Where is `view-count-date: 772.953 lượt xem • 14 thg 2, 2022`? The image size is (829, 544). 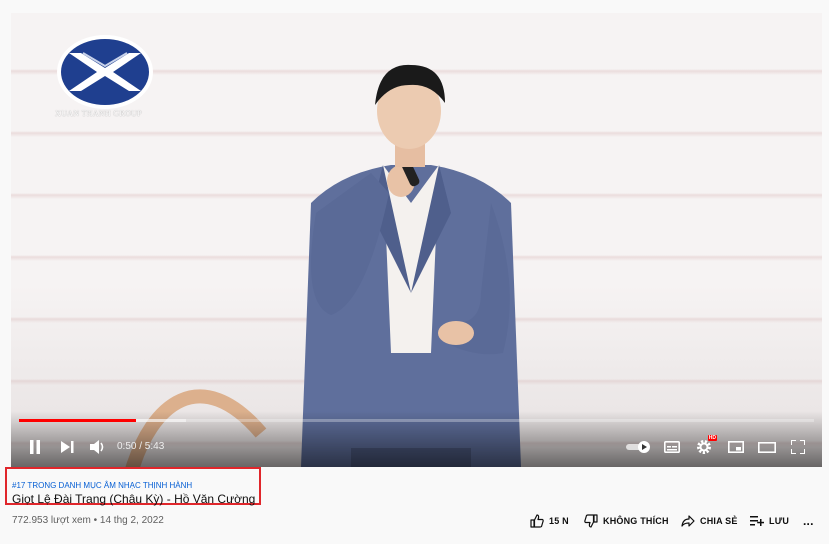
view-count-date: 772.953 lượt xem • 14 thg 2, 2022 is located at coordinates (88, 520).